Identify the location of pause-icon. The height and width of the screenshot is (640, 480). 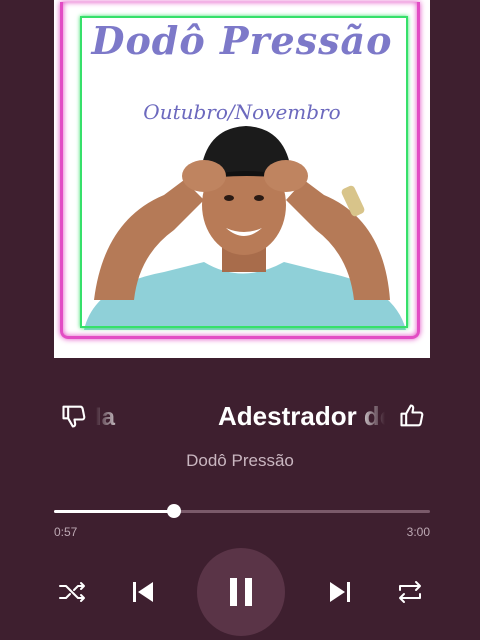
(241, 592).